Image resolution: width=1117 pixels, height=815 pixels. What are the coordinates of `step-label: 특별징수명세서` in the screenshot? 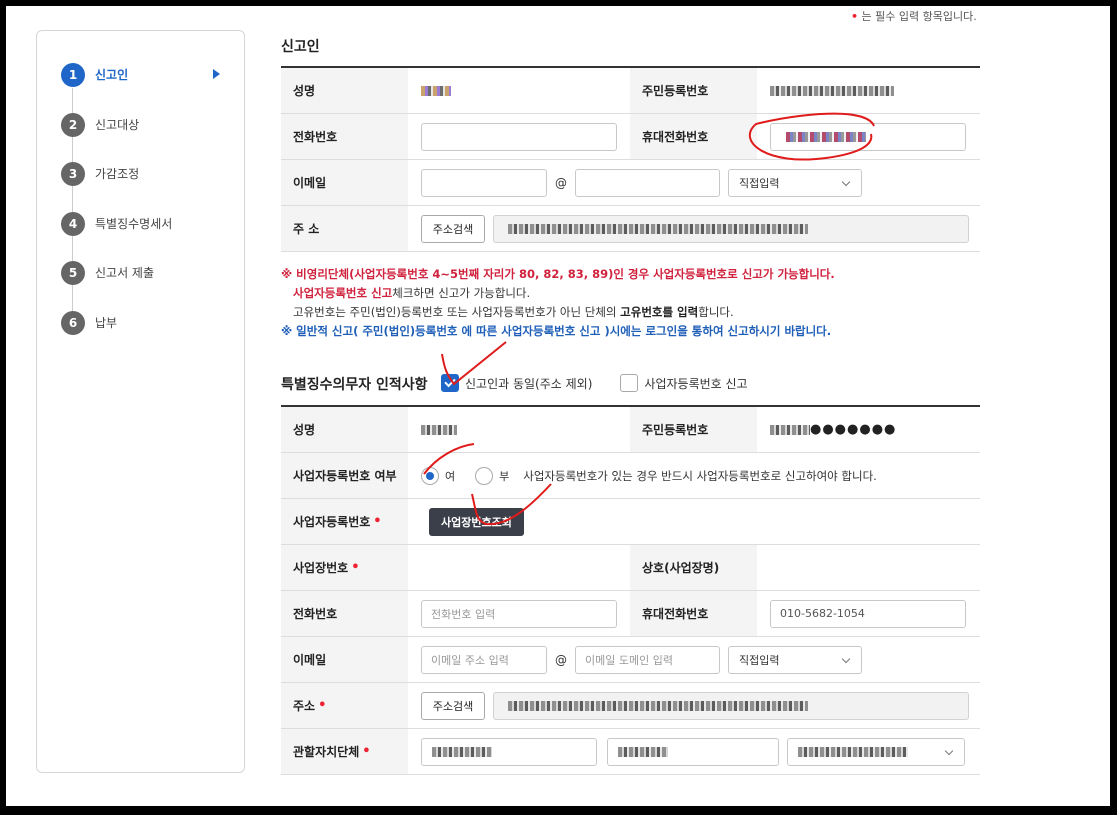 It's located at (134, 223).